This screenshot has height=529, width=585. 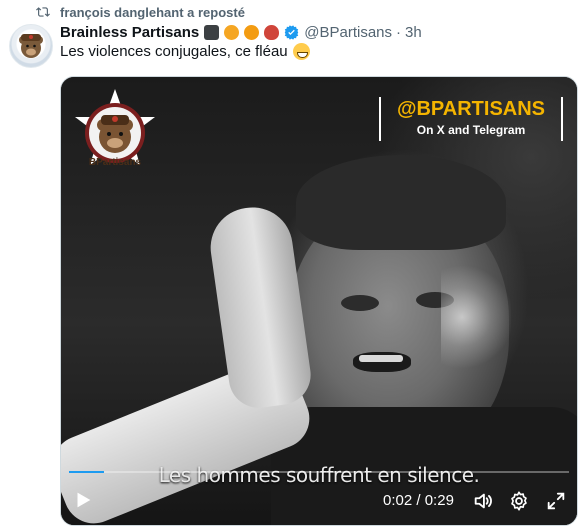 I want to click on tweet-text: Les violences conjugales, ce fléau, so click(x=185, y=51).